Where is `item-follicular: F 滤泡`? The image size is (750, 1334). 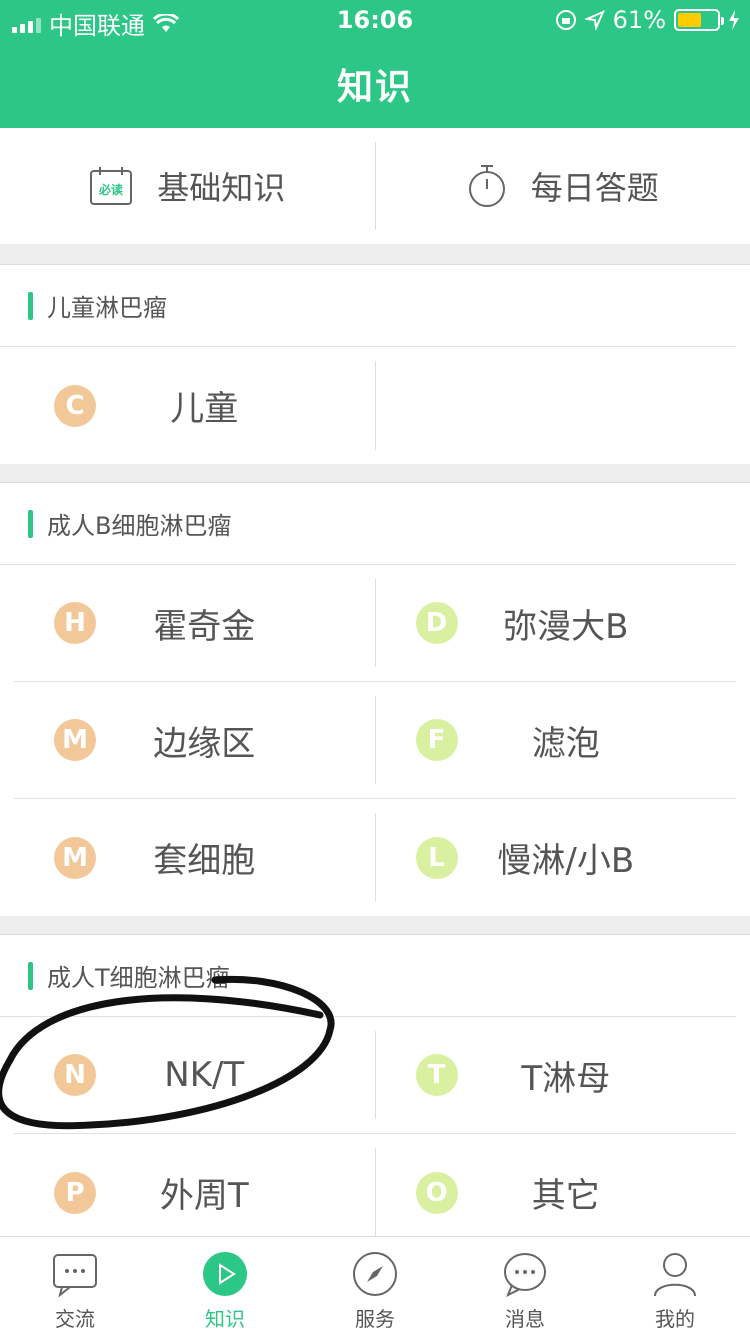
item-follicular: F 滤泡 is located at coordinates (555, 740).